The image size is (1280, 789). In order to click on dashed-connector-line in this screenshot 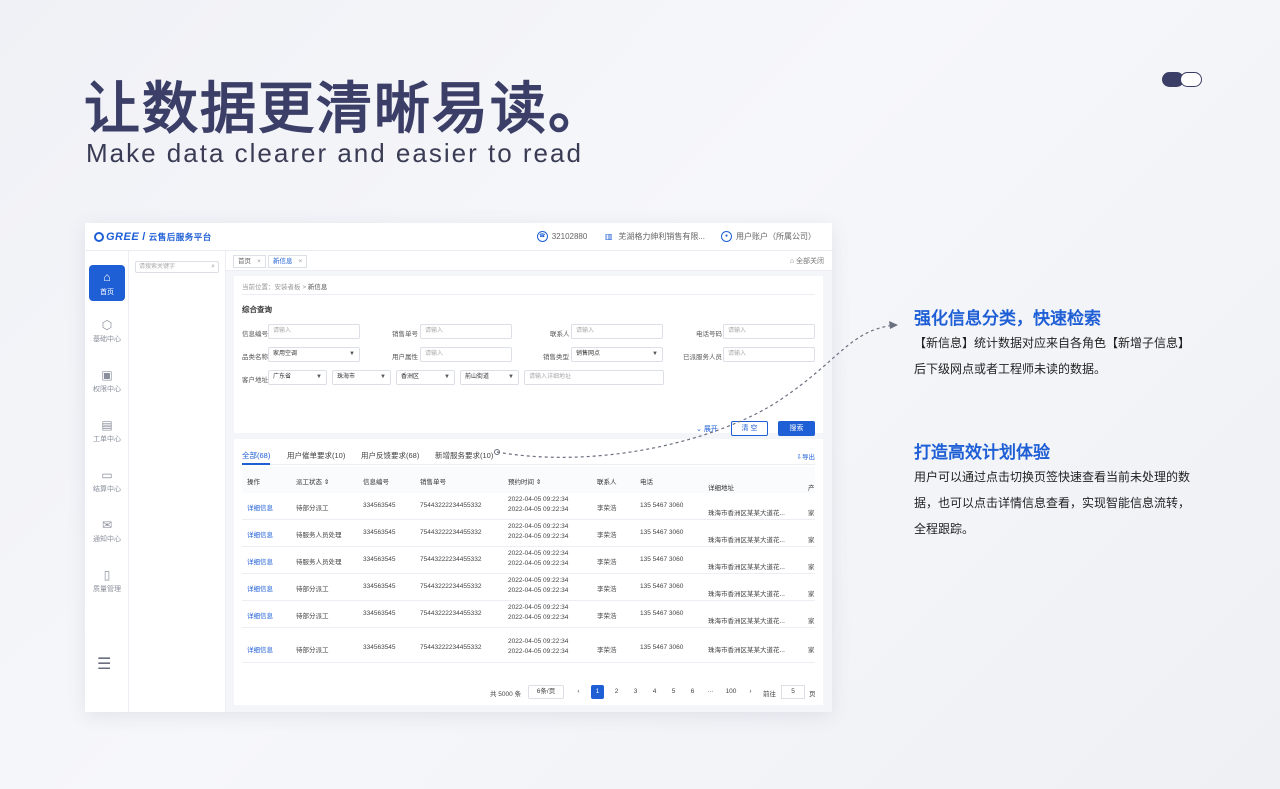, I will do `click(696, 391)`.